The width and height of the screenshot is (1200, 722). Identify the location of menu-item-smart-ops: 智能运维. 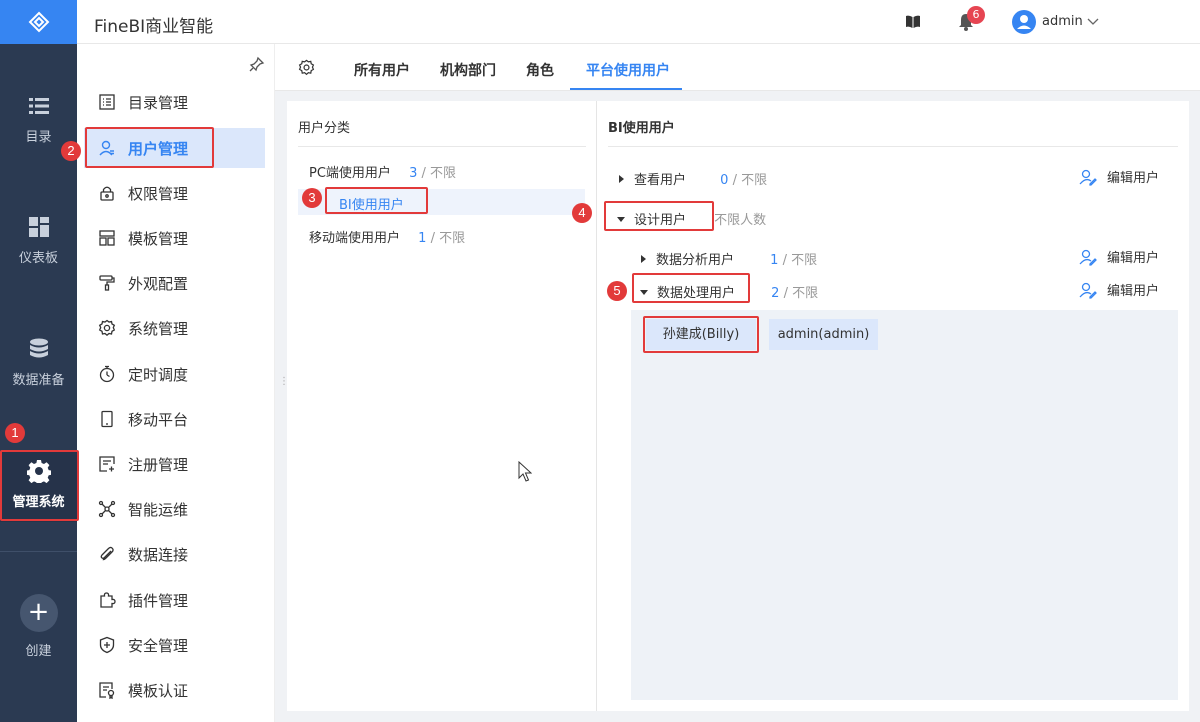
(174, 509).